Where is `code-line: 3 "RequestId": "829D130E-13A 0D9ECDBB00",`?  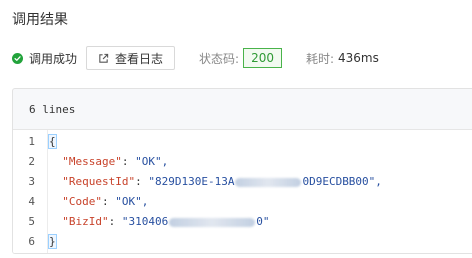
code-line: 3 "RequestId": "829D130E-13A 0D9ECDBB00", is located at coordinates (242, 182).